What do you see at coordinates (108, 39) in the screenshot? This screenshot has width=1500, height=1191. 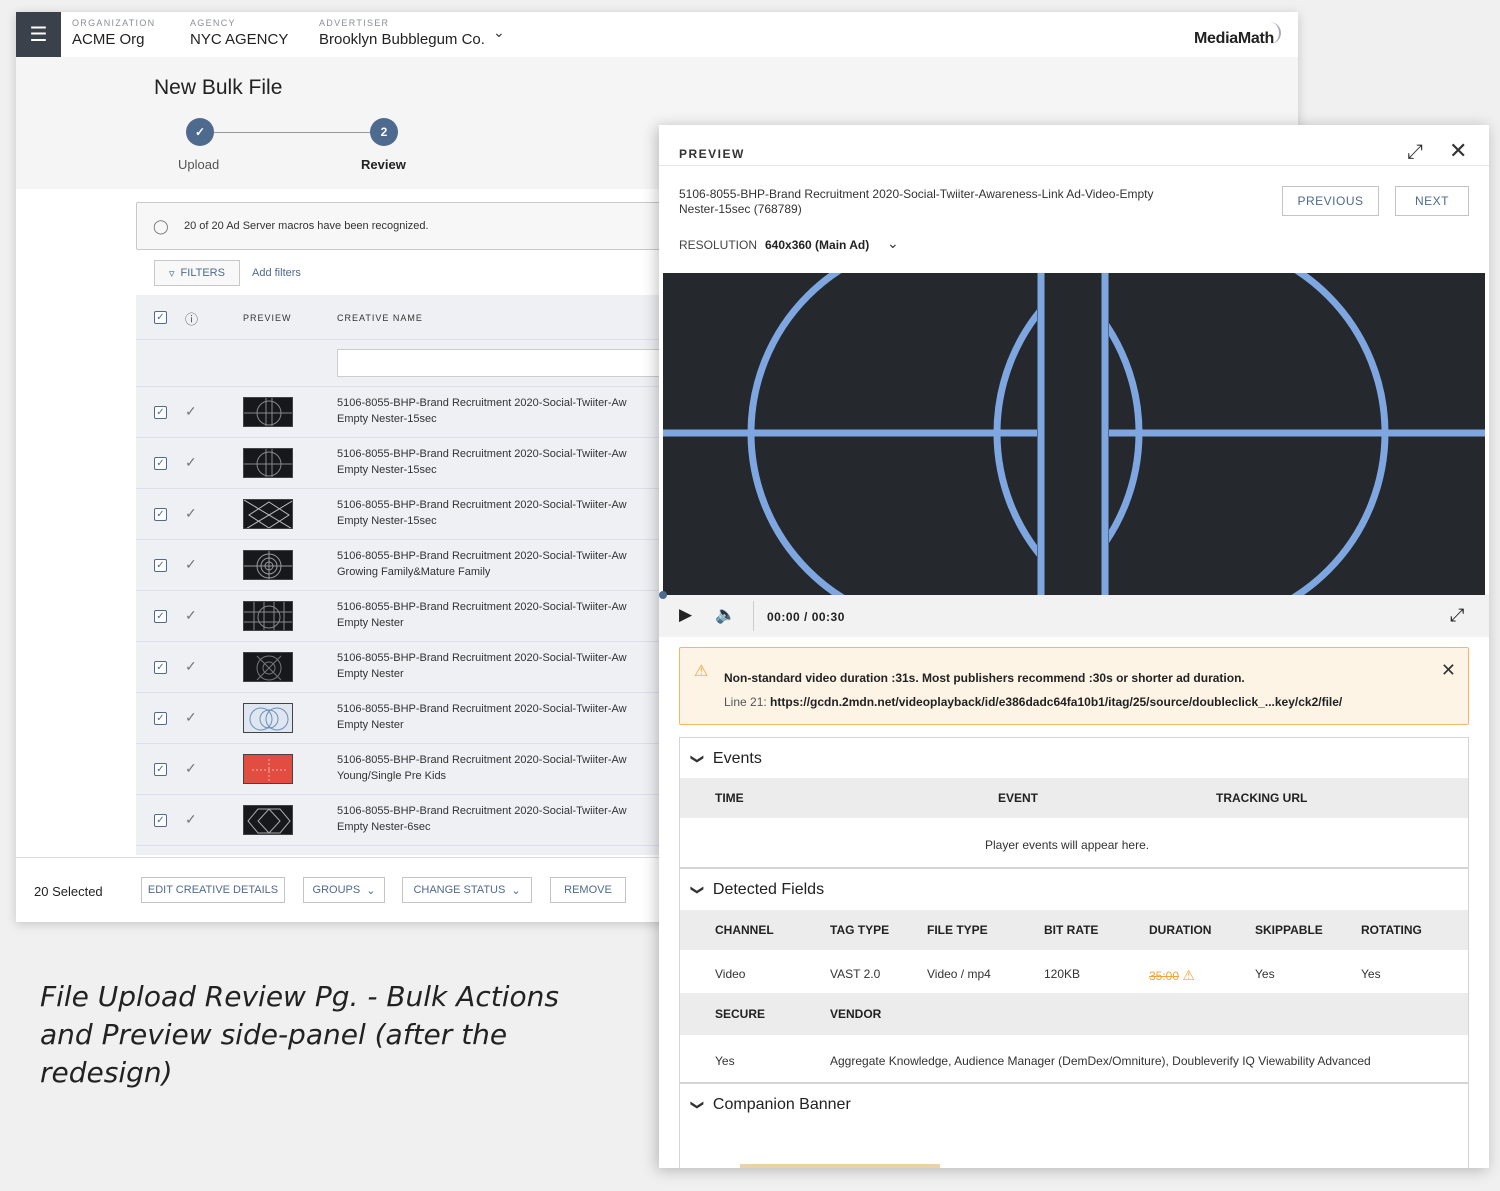 I see `organization-value: ACME Org` at bounding box center [108, 39].